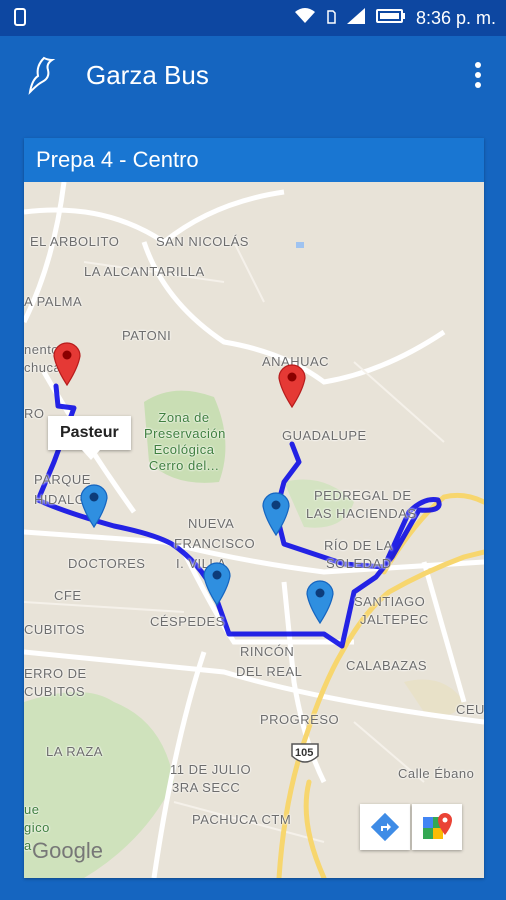 The height and width of the screenshot is (900, 506). I want to click on app-title: Garza Bus, so click(147, 75).